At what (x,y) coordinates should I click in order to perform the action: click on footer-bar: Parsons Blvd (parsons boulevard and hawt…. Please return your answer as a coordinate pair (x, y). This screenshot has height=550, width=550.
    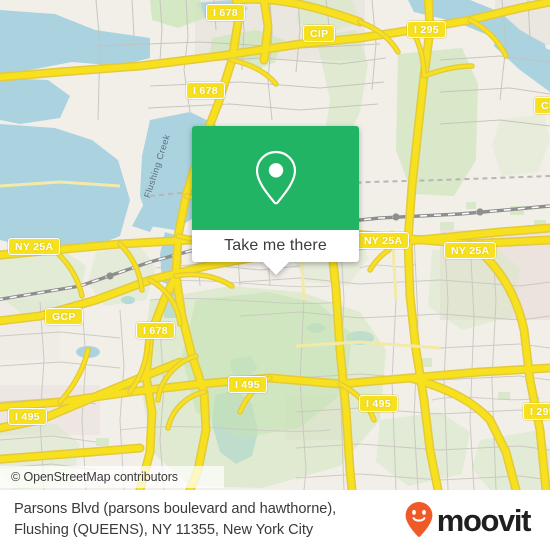
    Looking at the image, I should click on (275, 520).